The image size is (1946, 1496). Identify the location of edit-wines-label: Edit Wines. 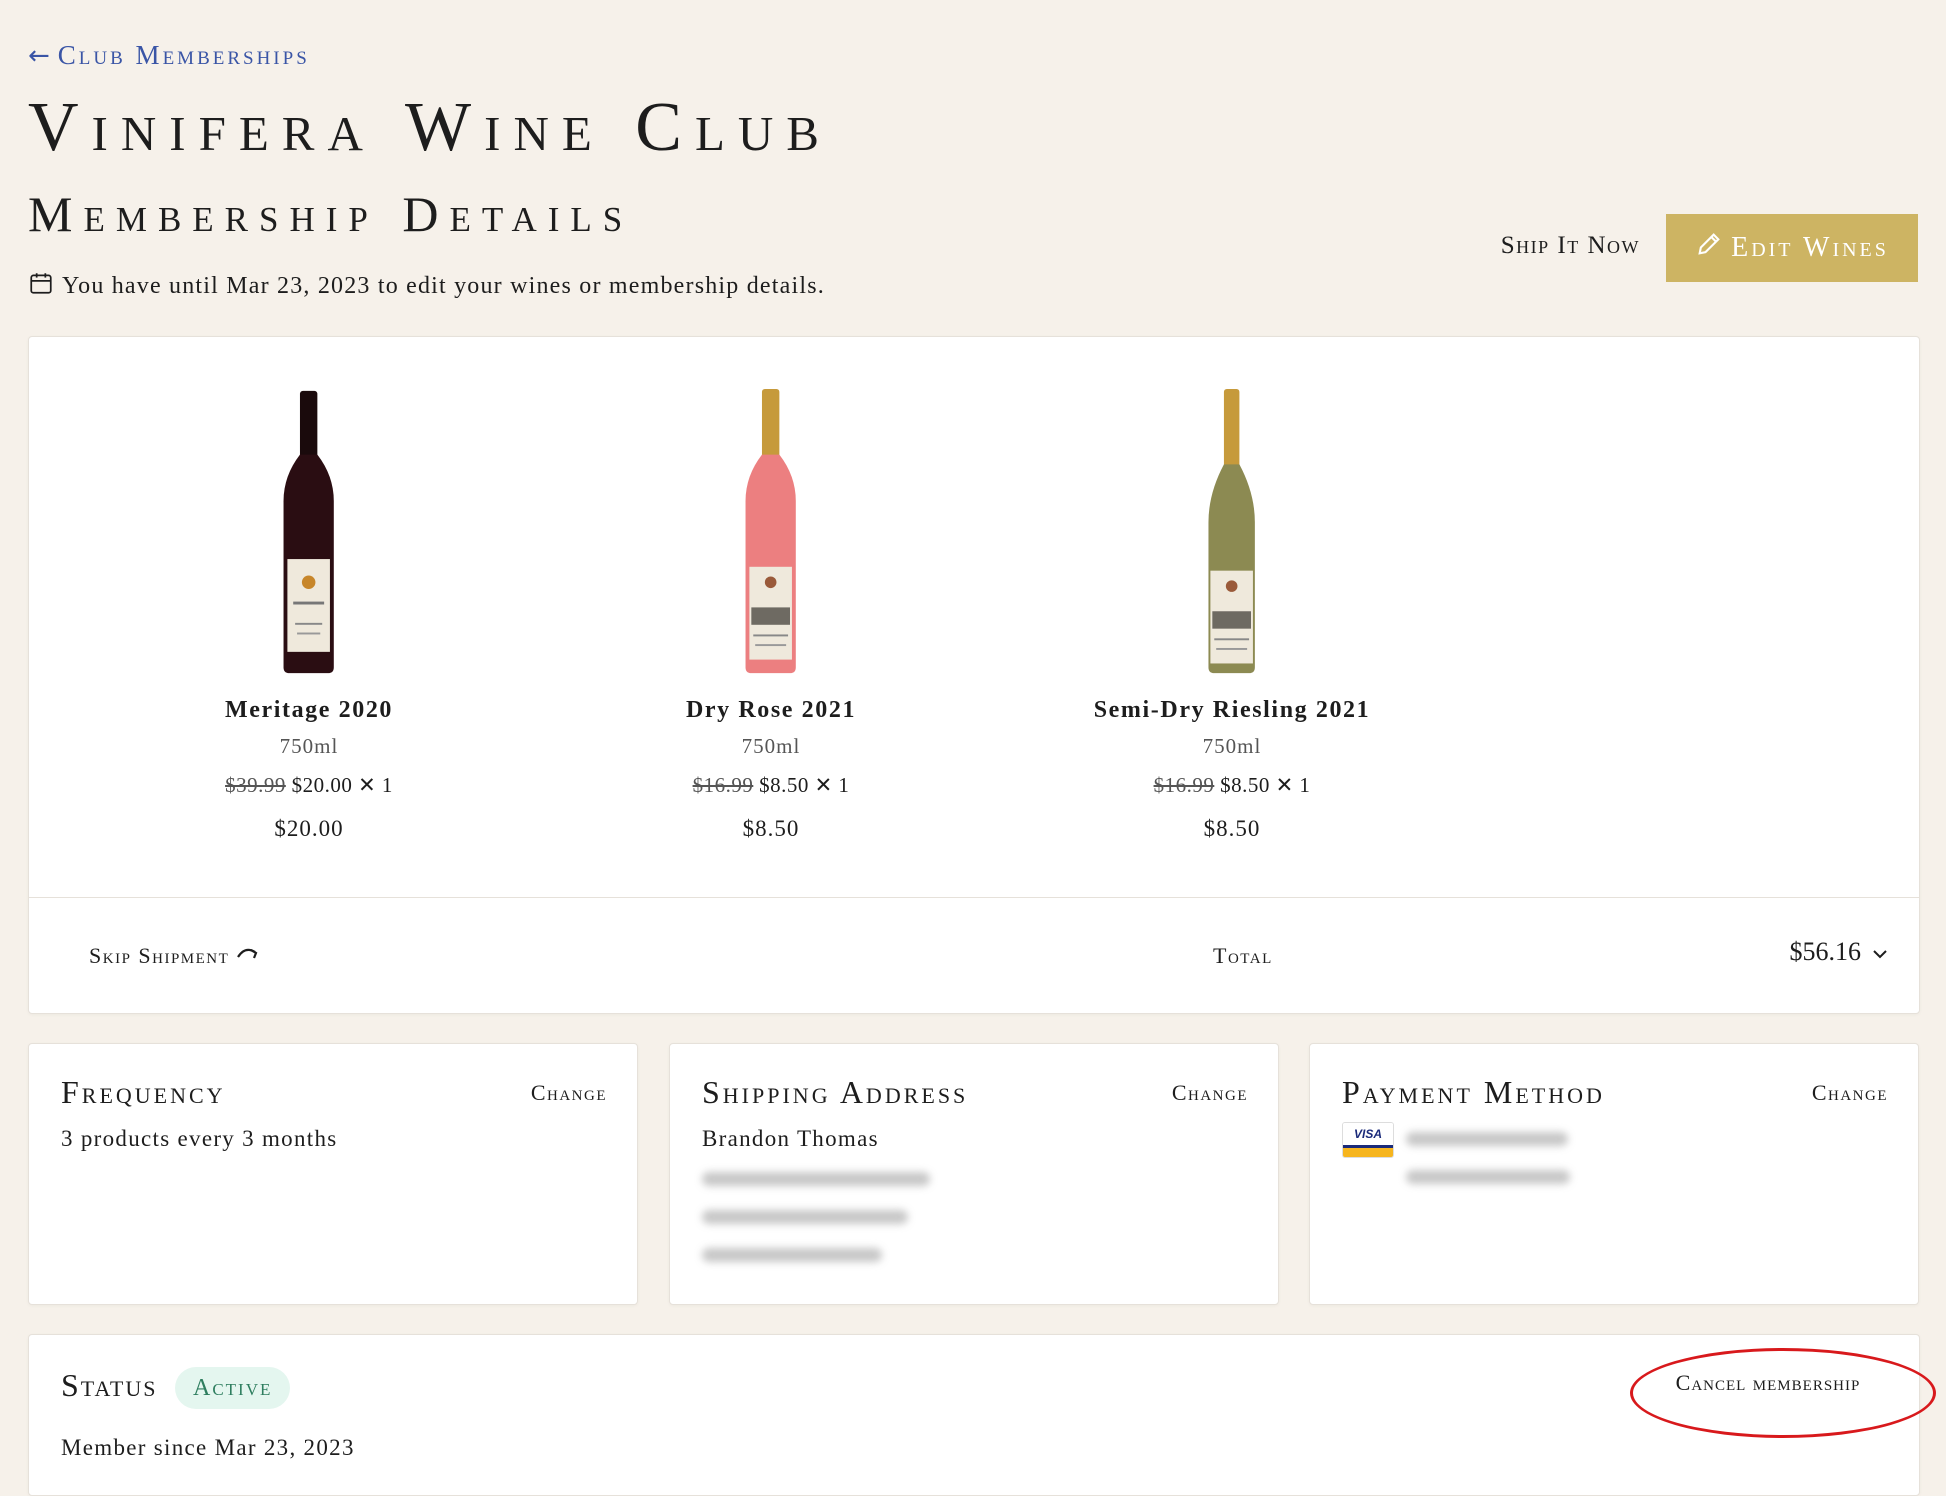
(1810, 247).